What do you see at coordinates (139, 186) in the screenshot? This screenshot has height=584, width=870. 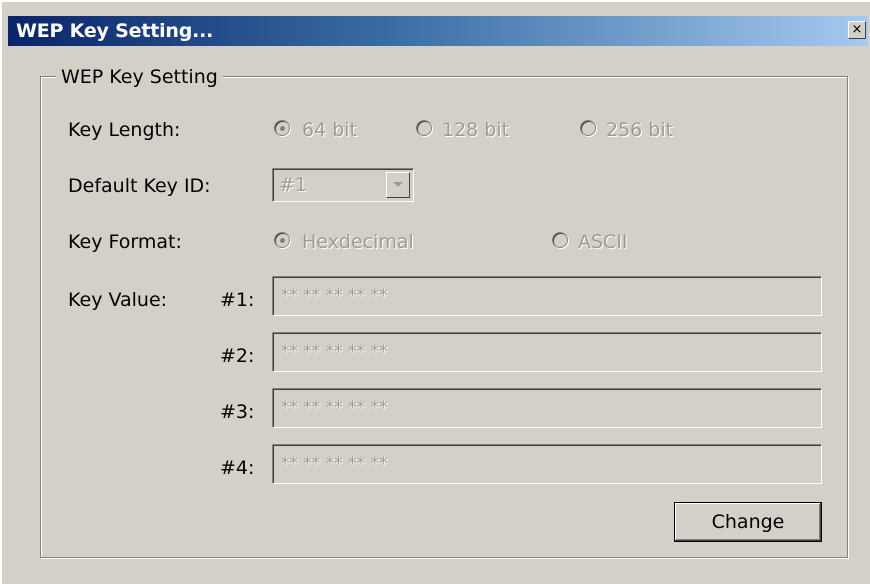 I see `default-key-id-label: Default Key ID:` at bounding box center [139, 186].